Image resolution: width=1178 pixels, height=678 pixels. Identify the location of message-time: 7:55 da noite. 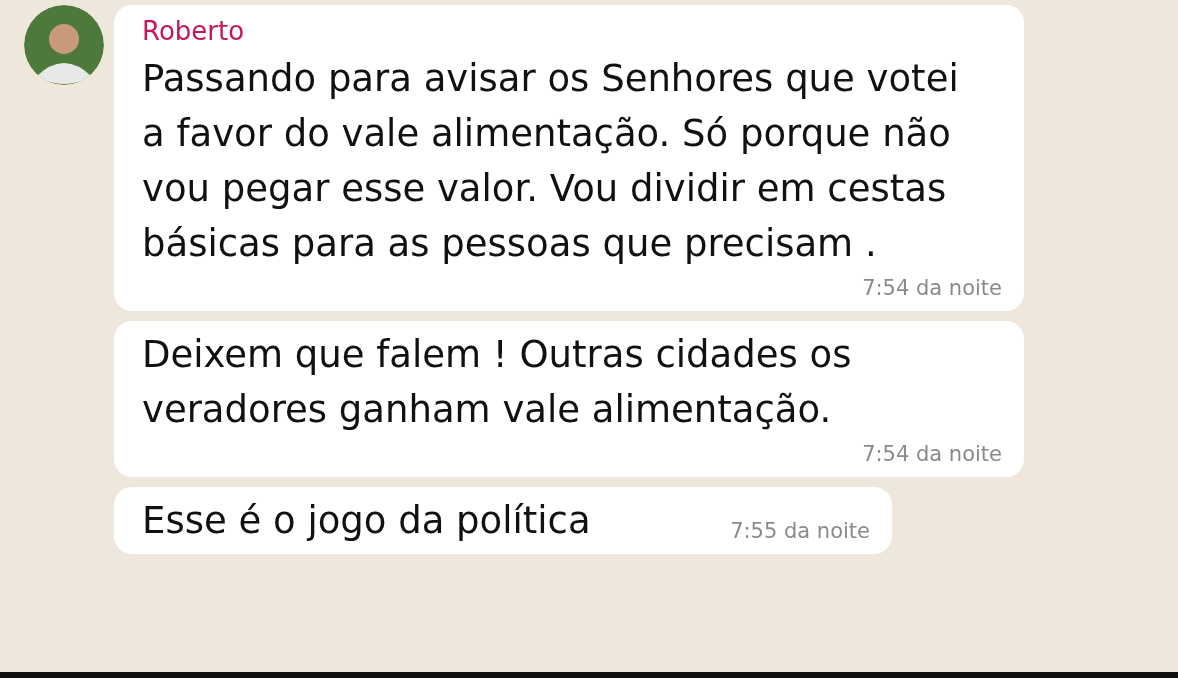
(799, 531).